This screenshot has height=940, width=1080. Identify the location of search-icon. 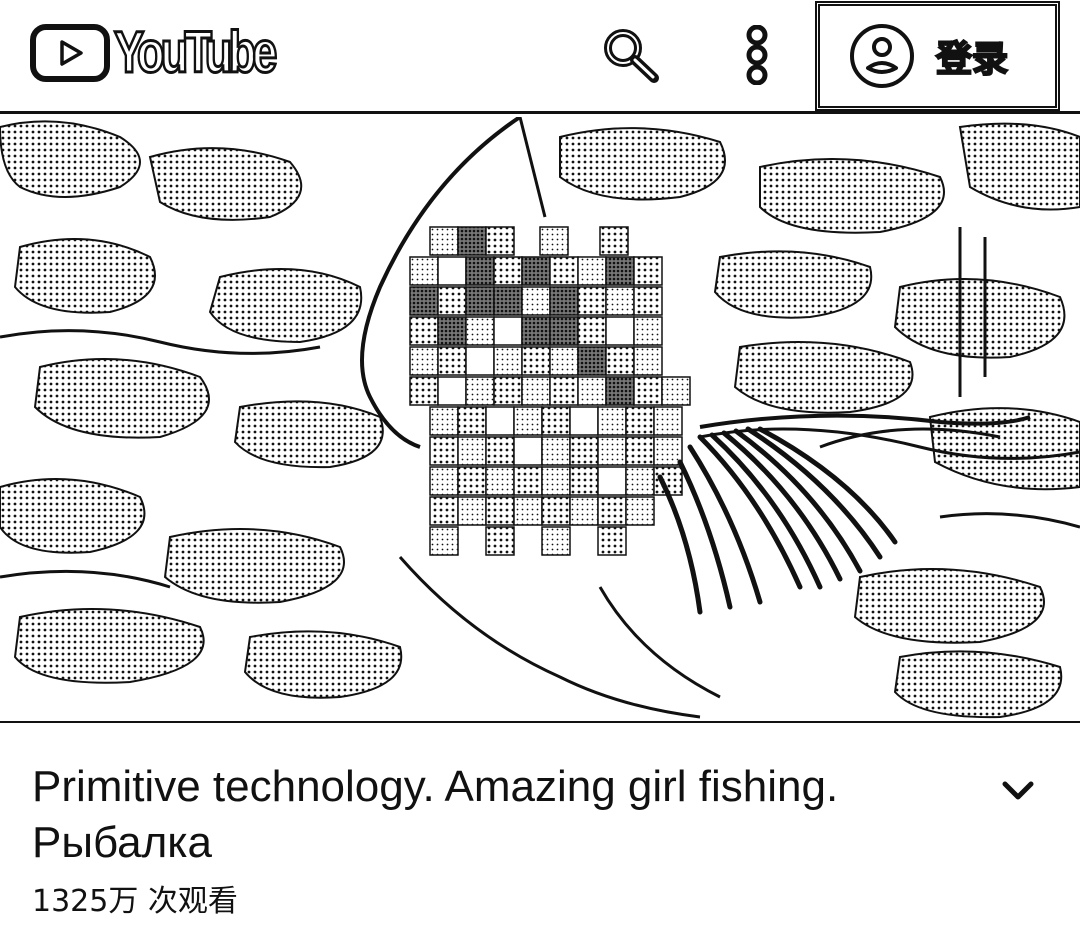
(631, 56).